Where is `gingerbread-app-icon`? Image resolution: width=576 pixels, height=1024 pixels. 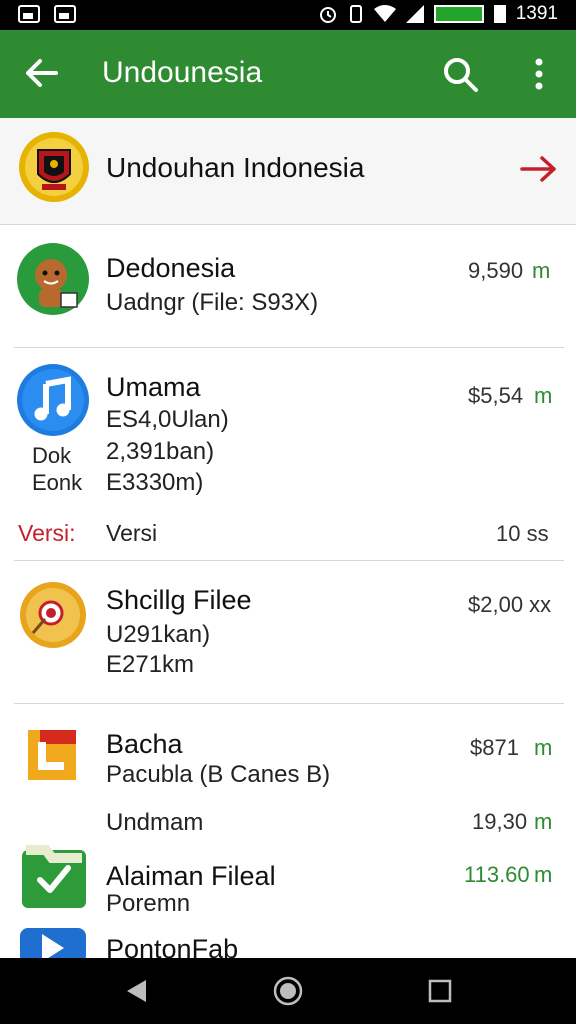 gingerbread-app-icon is located at coordinates (53, 279).